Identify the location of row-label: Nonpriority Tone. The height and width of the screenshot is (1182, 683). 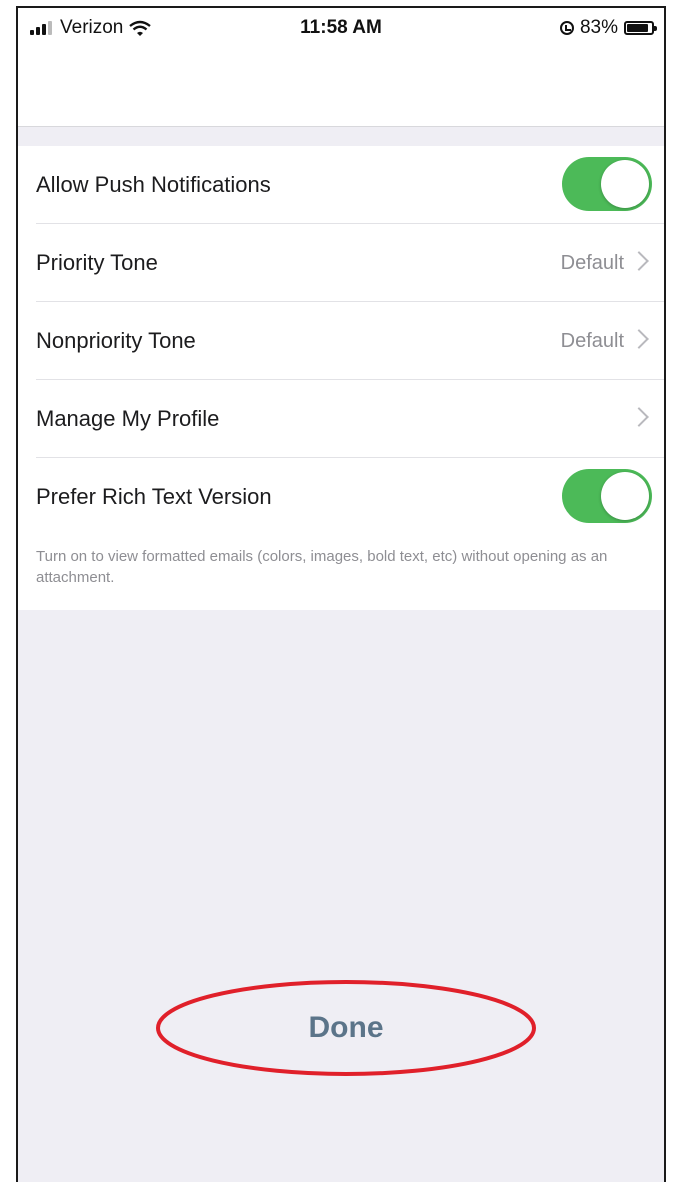
(116, 340).